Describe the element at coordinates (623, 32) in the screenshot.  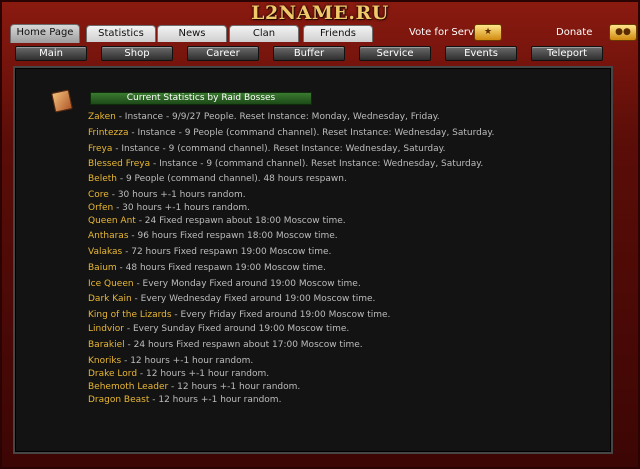
I see `coins-icon: ●●` at that location.